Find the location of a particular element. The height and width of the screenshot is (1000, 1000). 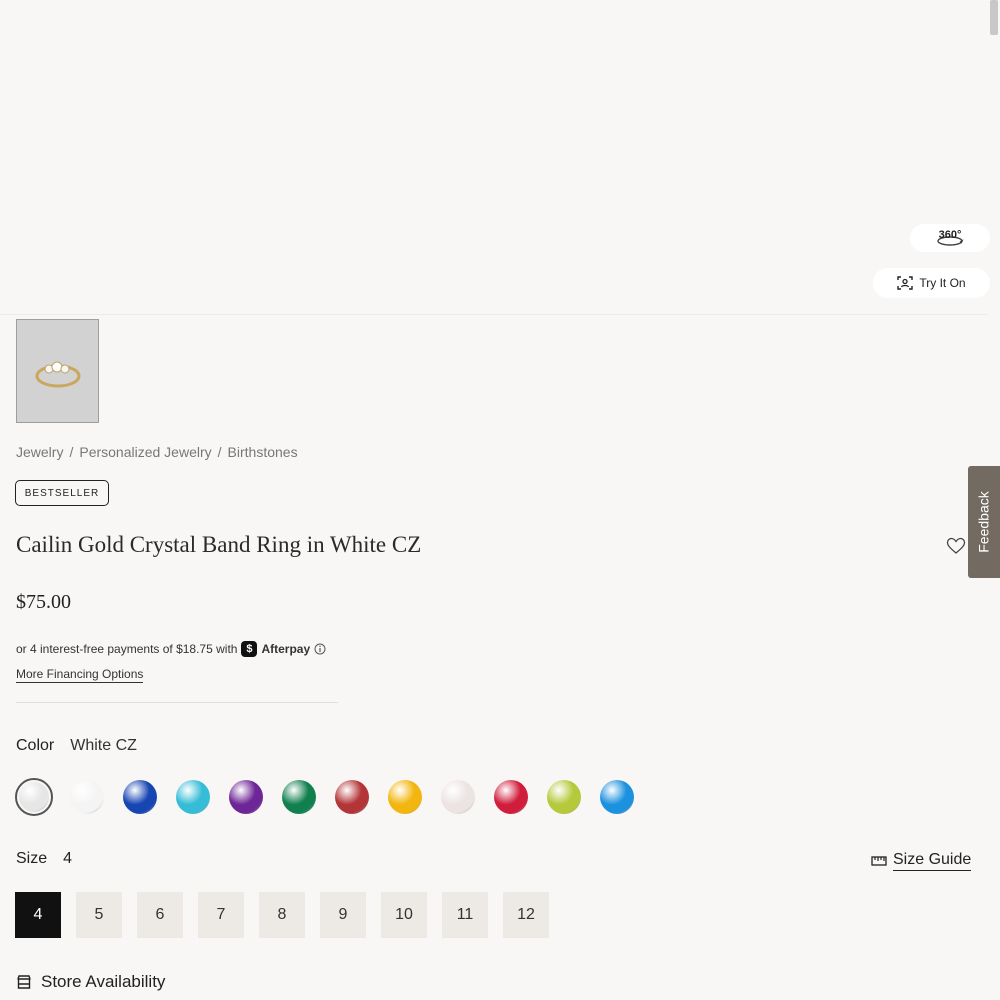

size-option-8: 8 is located at coordinates (282, 915).